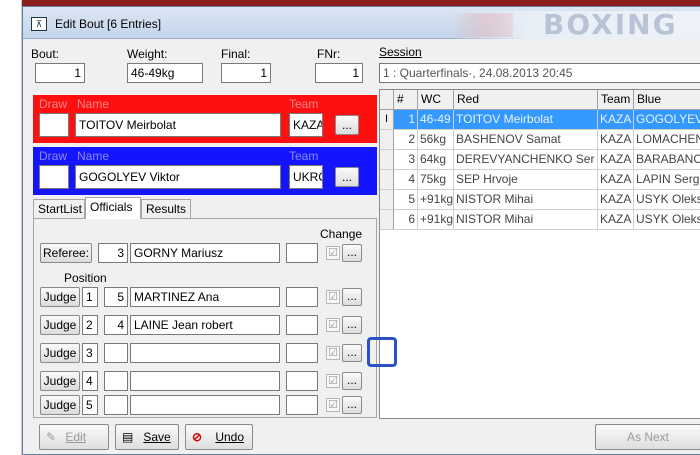 The image size is (700, 455). I want to click on blue-draw-field, so click(54, 177).